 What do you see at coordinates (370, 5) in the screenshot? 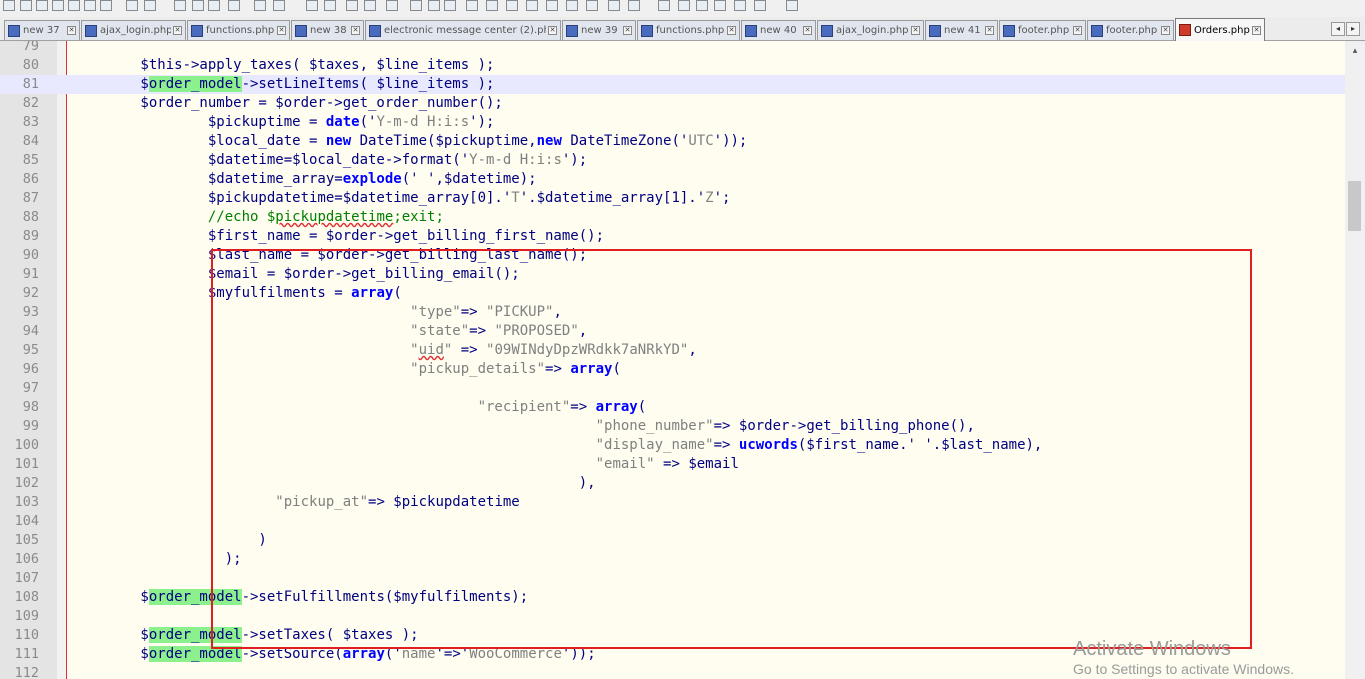
I see `wrap-icon` at bounding box center [370, 5].